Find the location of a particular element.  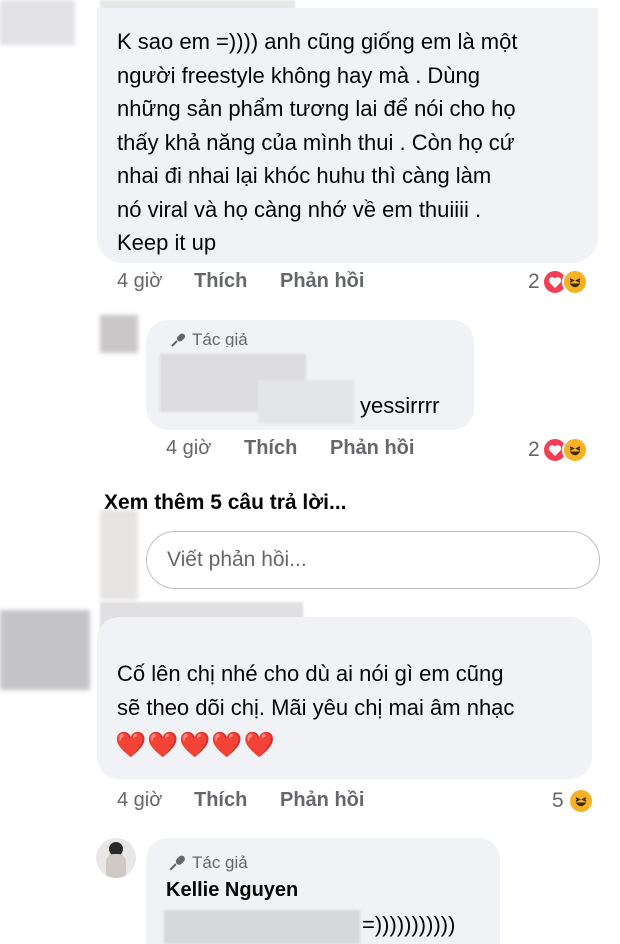

reply-meta: 4 giờ Thích Phản hồi is located at coordinates (290, 448).